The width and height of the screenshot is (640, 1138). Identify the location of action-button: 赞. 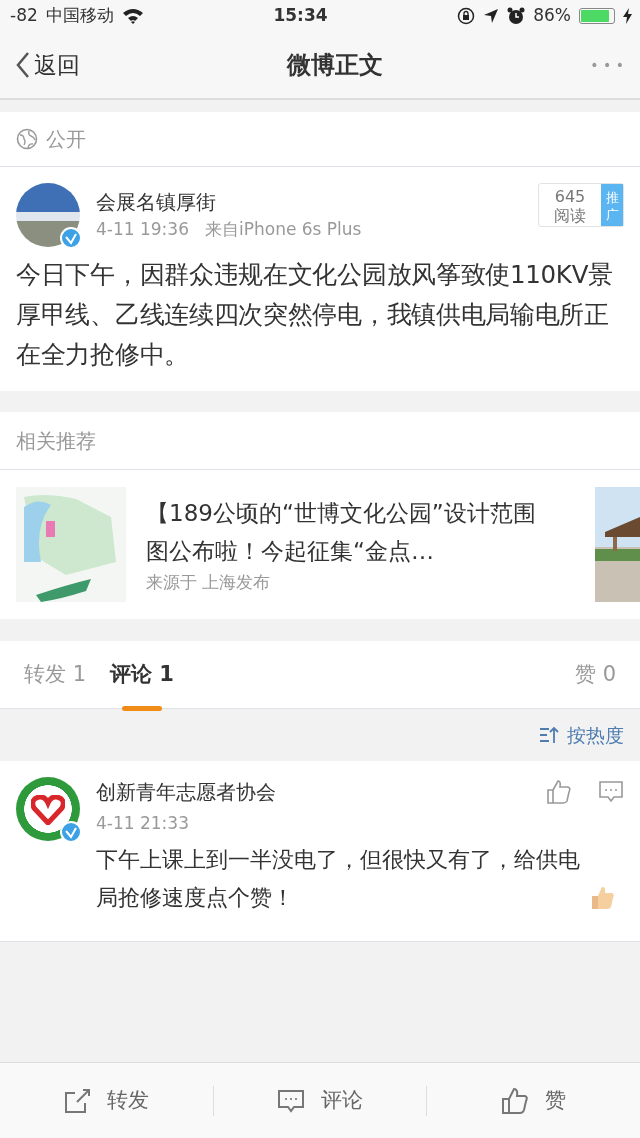
(533, 1100).